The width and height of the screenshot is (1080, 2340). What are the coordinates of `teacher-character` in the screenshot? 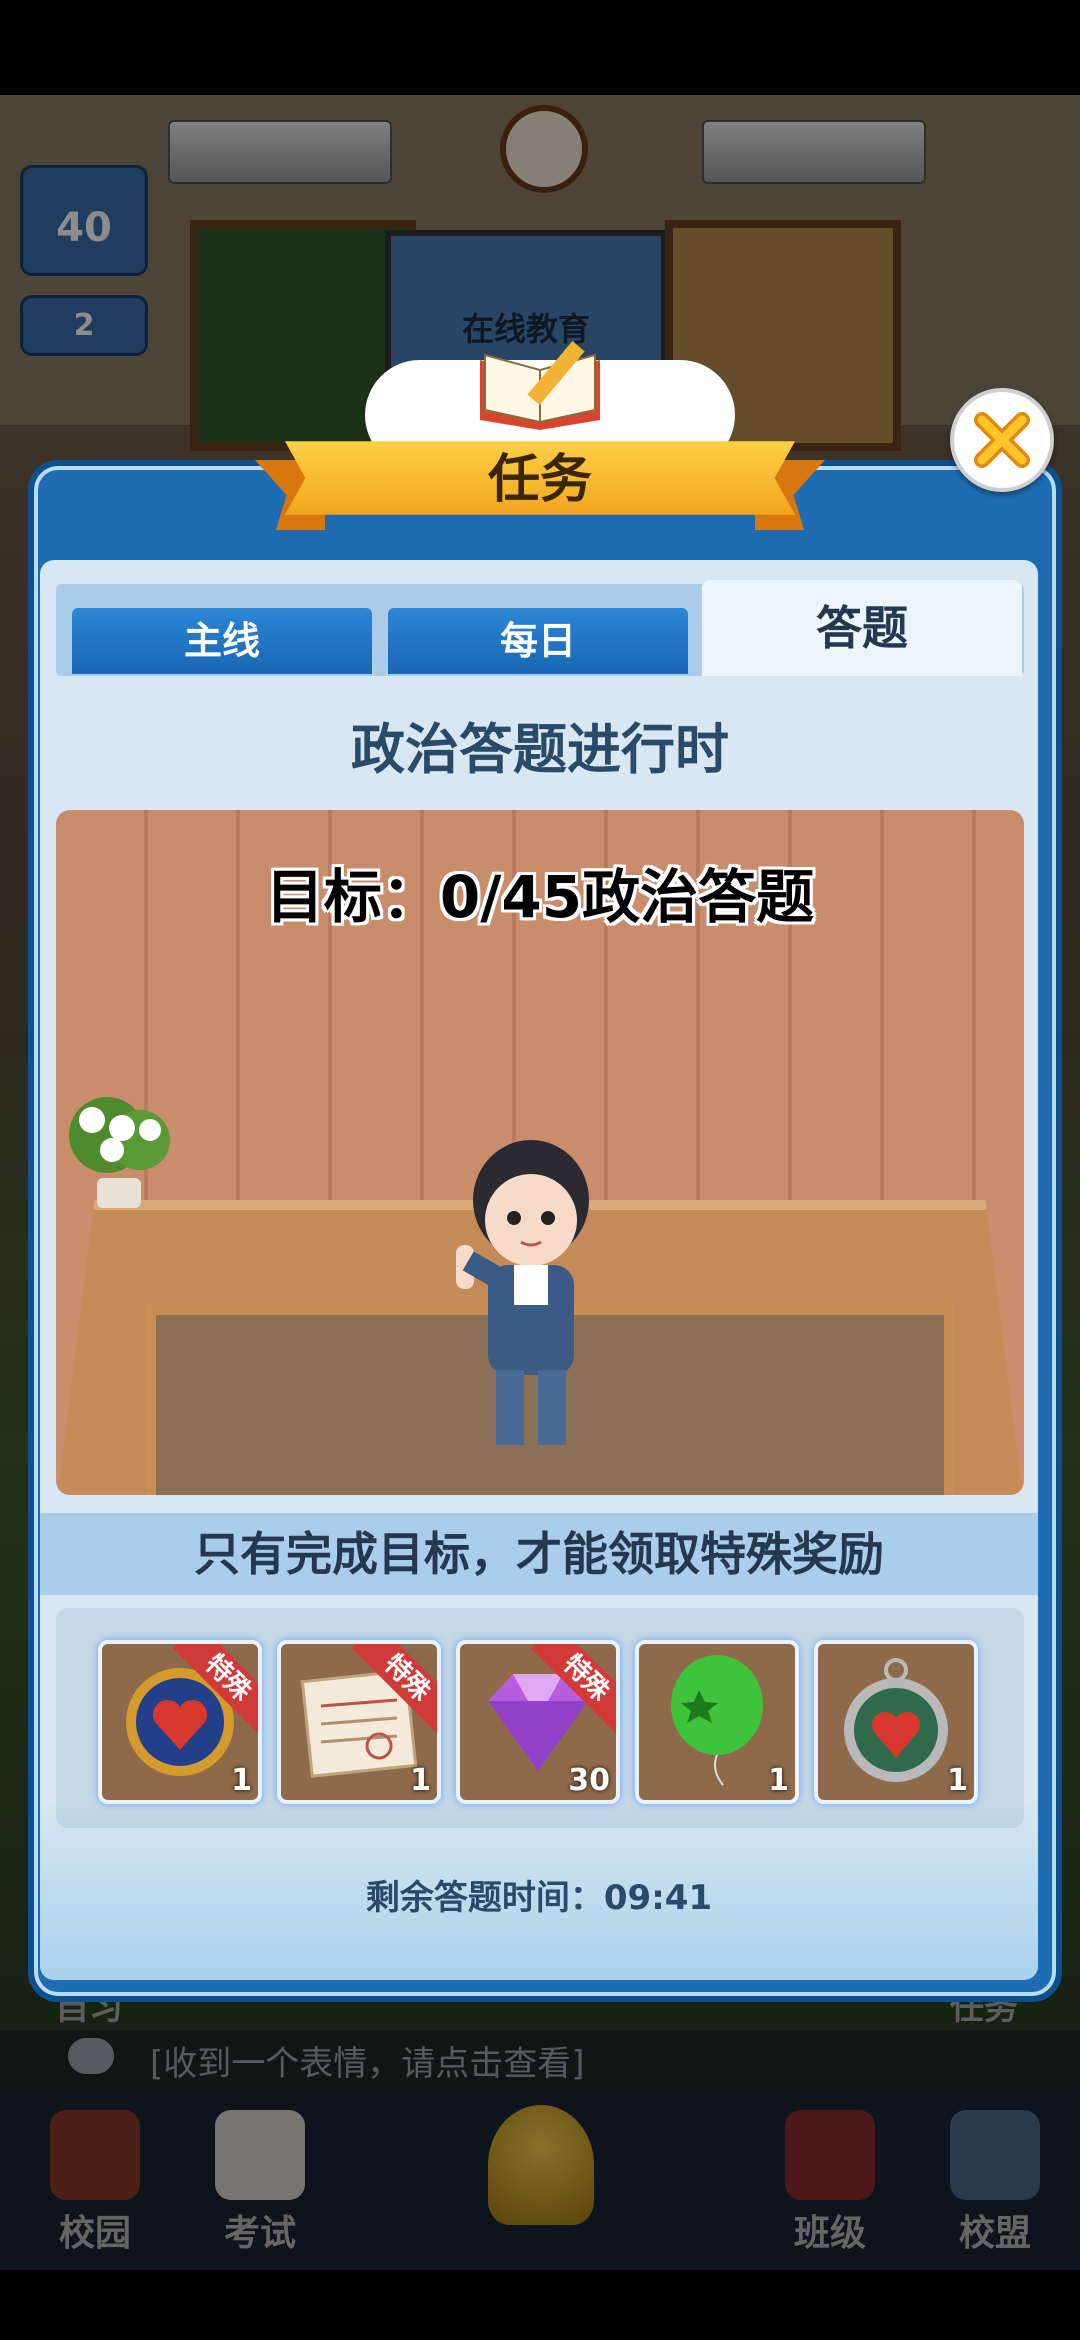 It's located at (531, 1292).